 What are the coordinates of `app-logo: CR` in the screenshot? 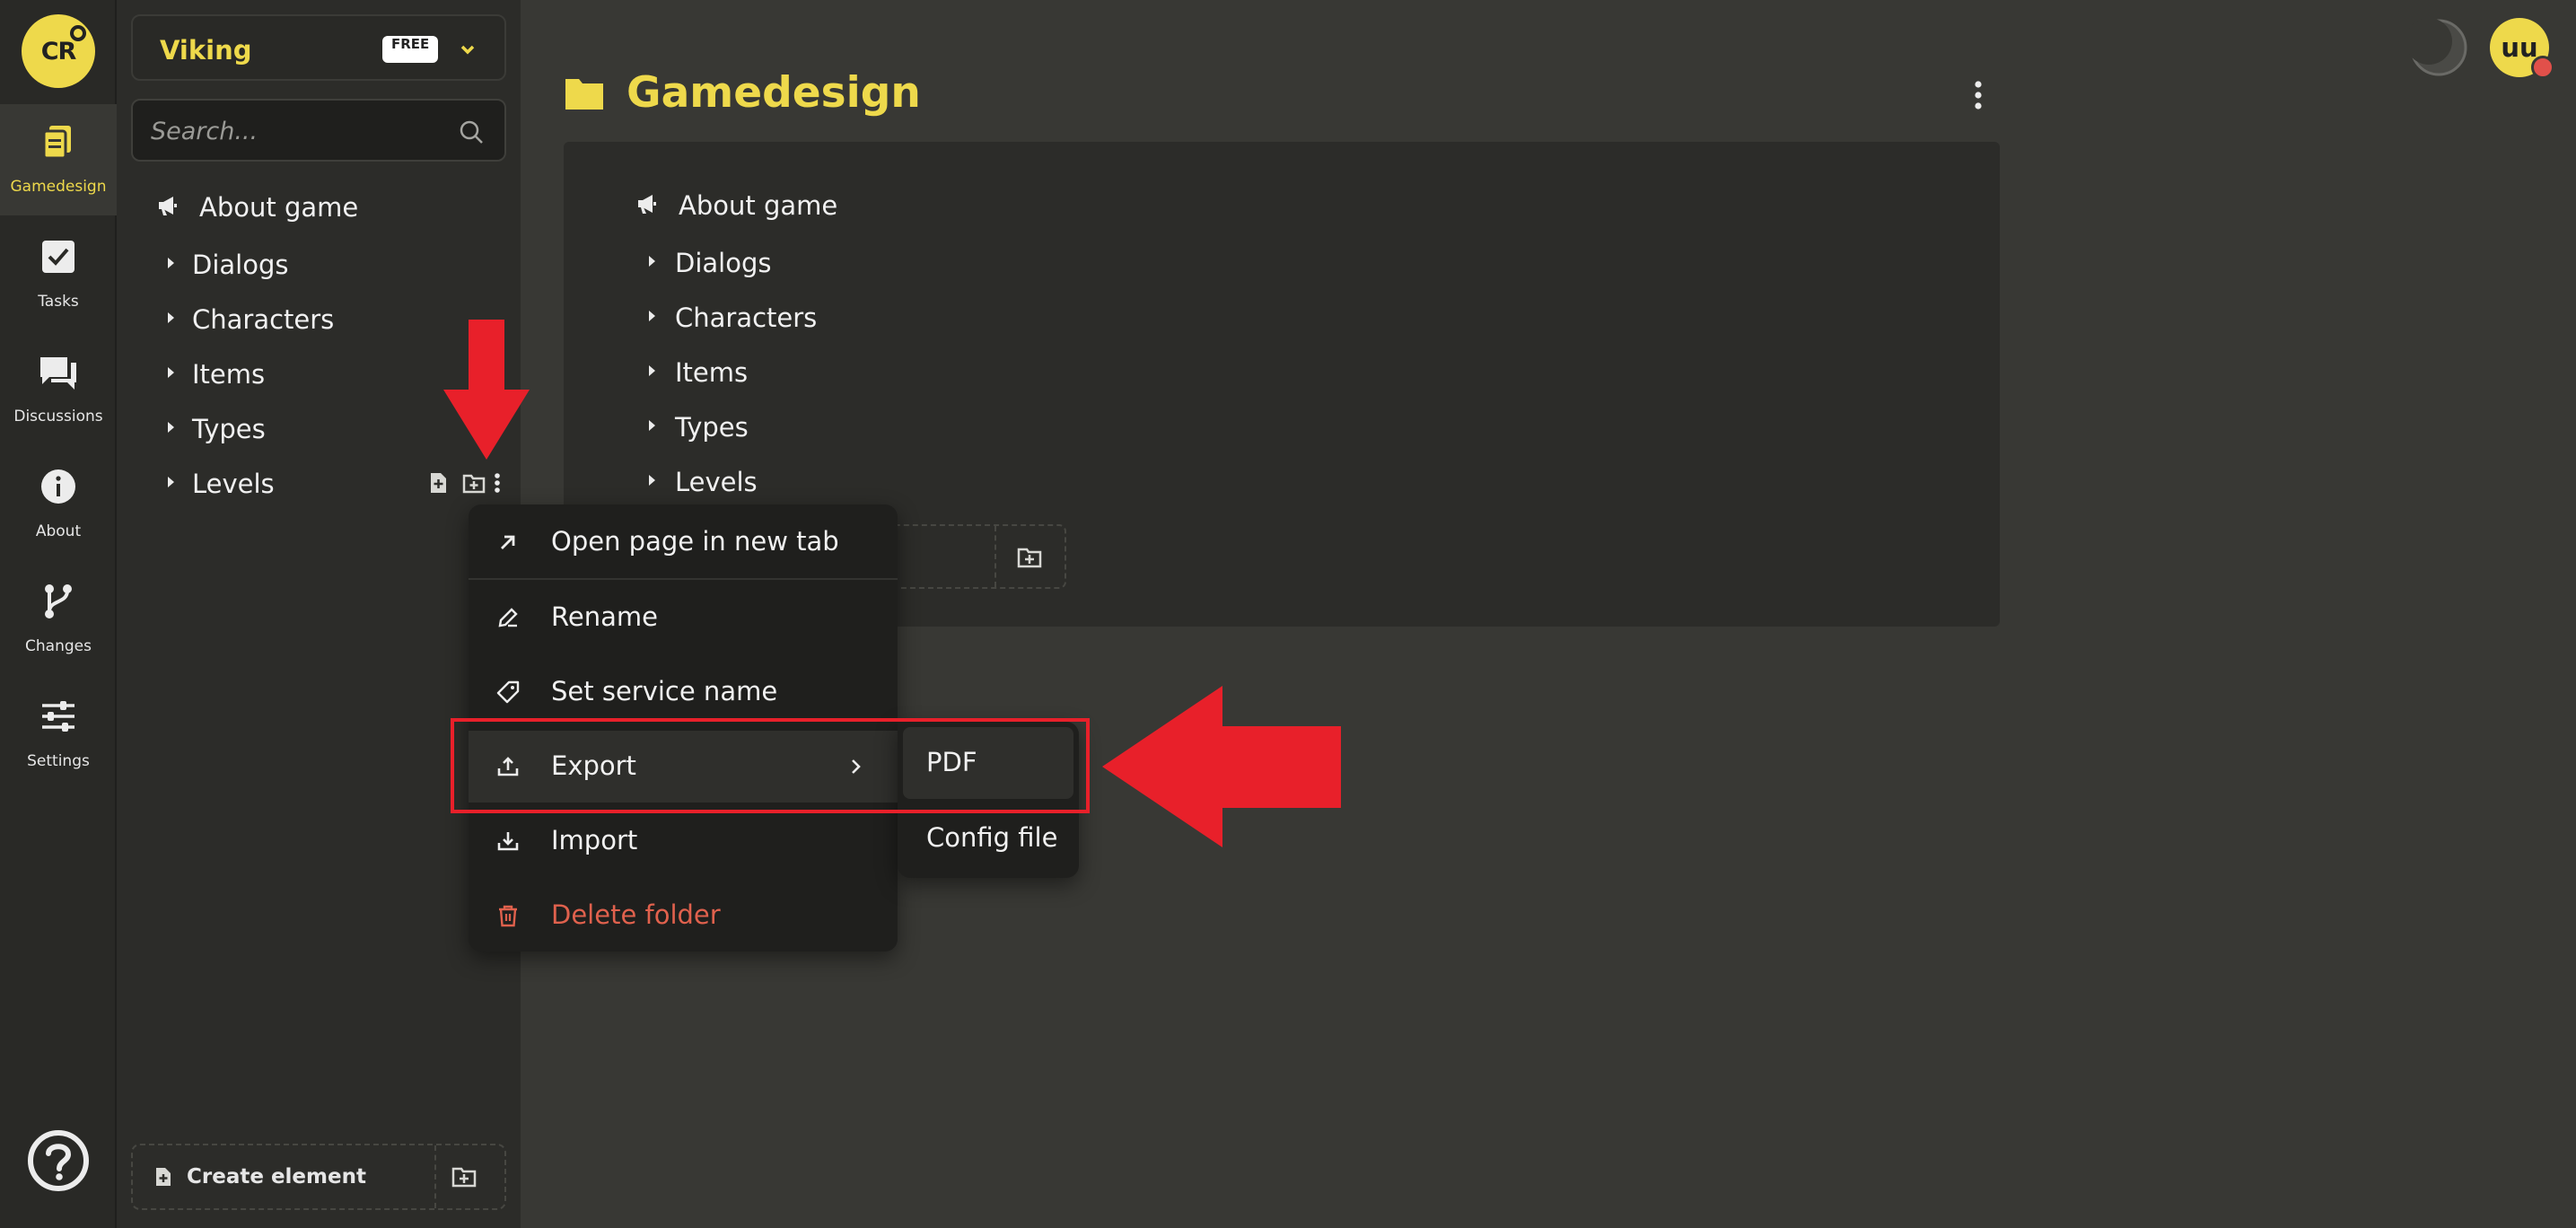 It's located at (58, 51).